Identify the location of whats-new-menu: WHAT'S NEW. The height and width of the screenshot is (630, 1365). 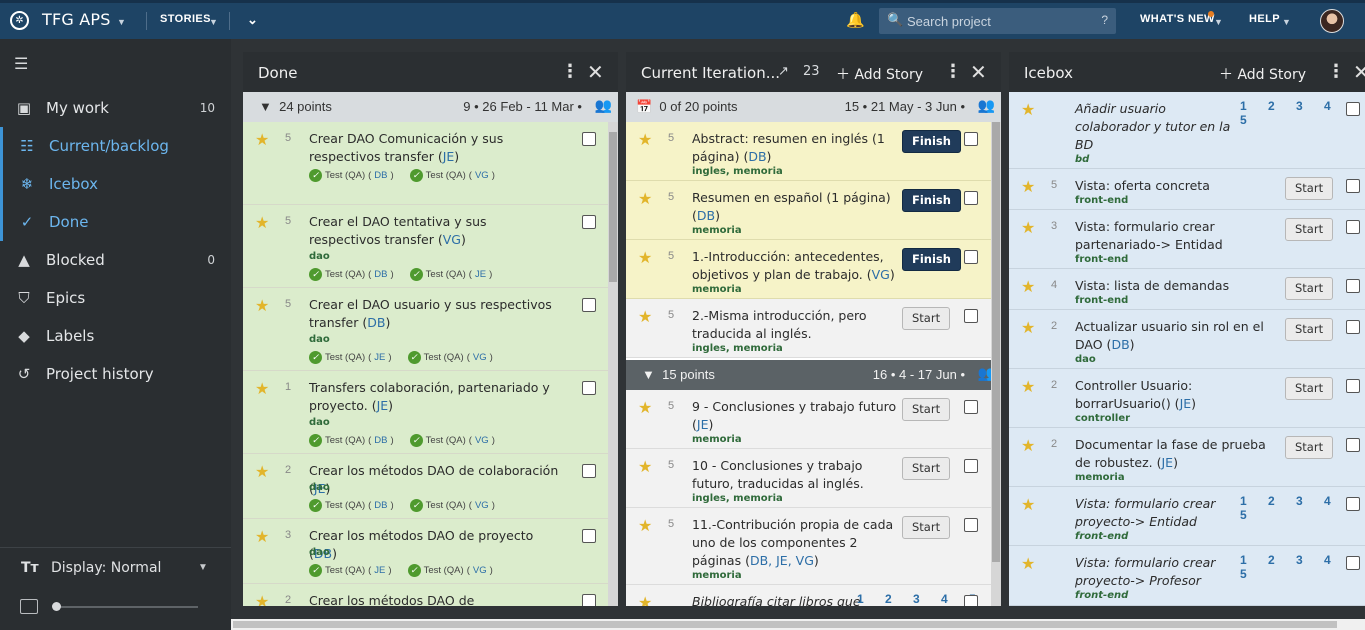
(1177, 19).